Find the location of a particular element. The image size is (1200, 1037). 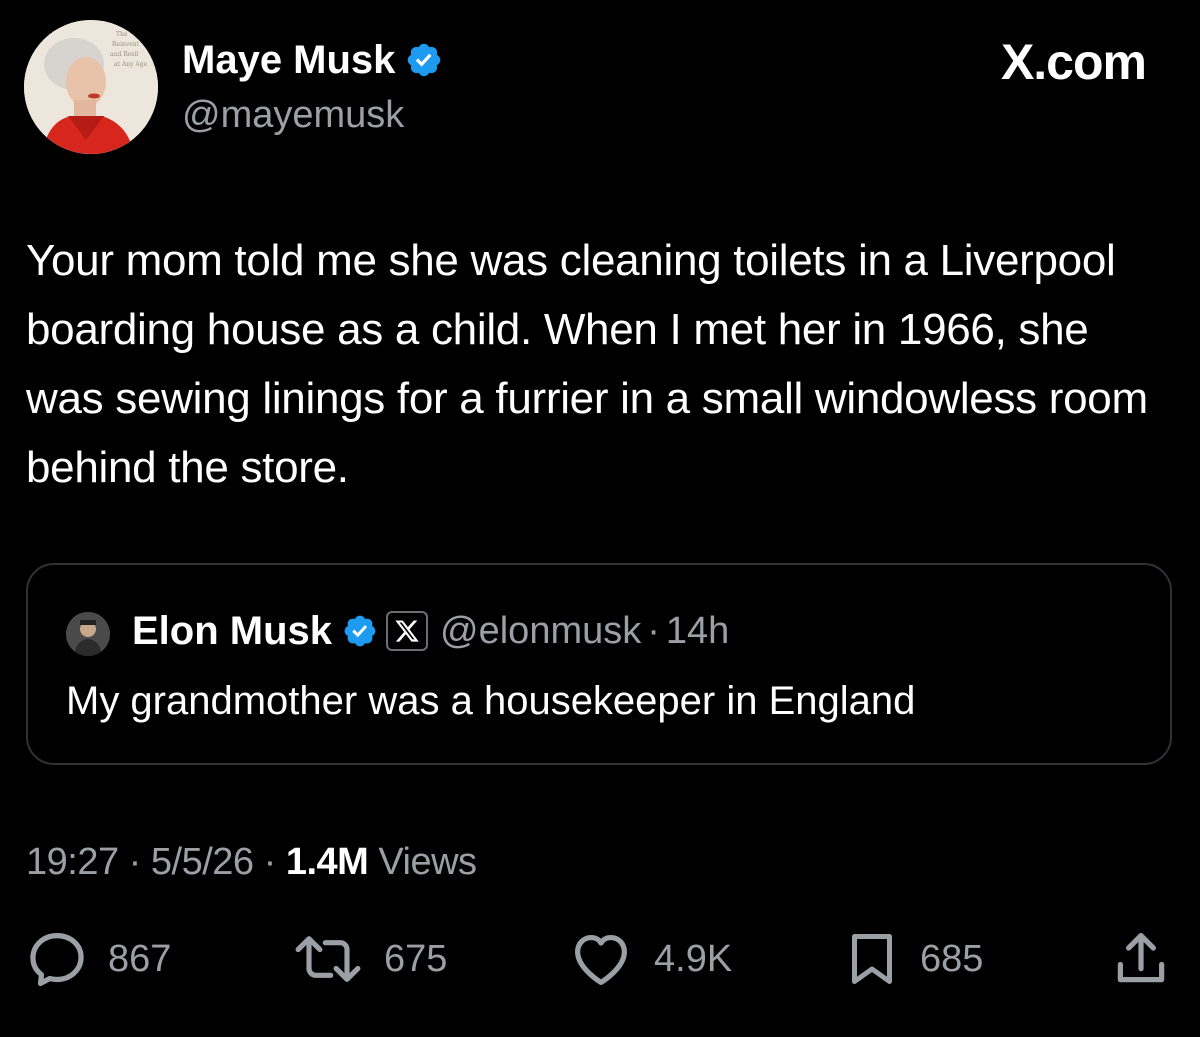

svg-text: at Any Age is located at coordinates (131, 64).